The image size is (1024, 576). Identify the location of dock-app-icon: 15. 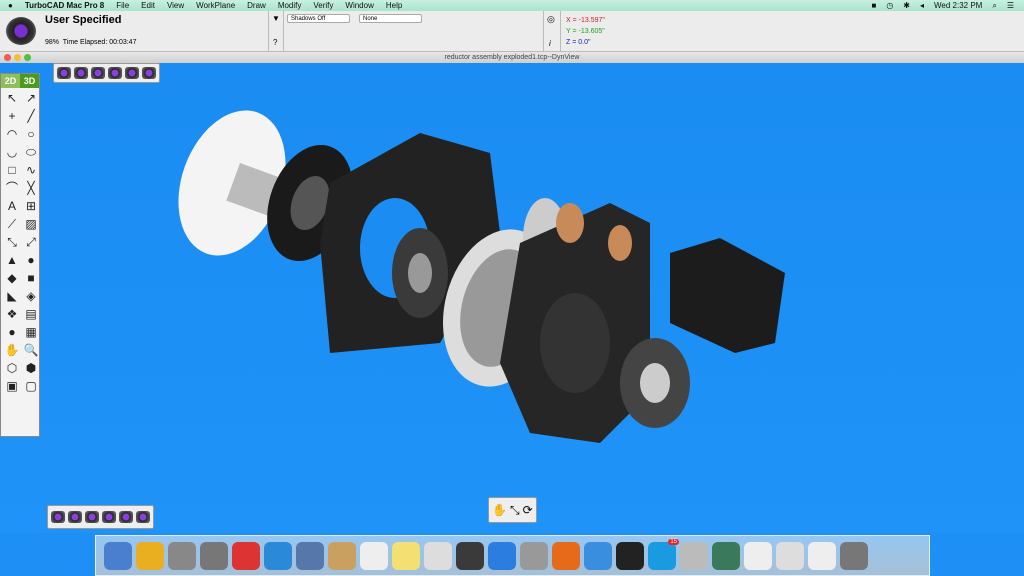
(663, 554).